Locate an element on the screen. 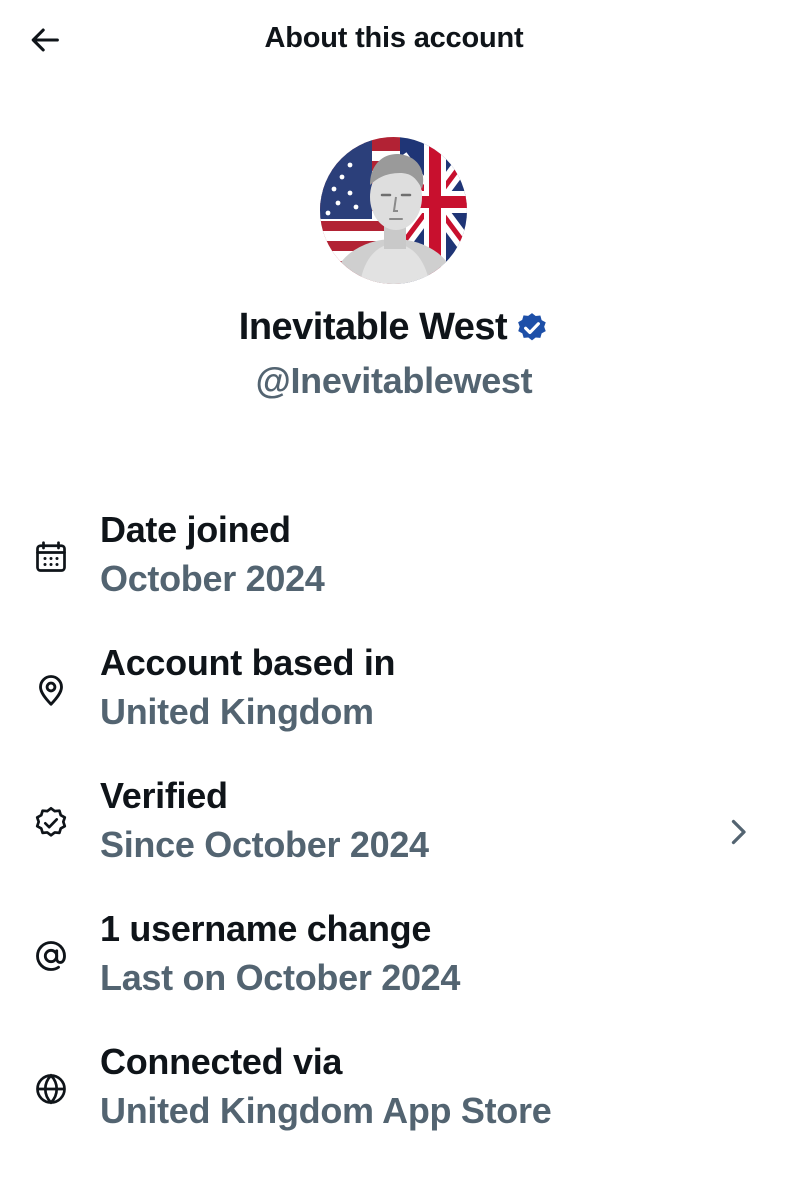 The width and height of the screenshot is (788, 1200). profile-name-row: Inevitable West is located at coordinates (394, 327).